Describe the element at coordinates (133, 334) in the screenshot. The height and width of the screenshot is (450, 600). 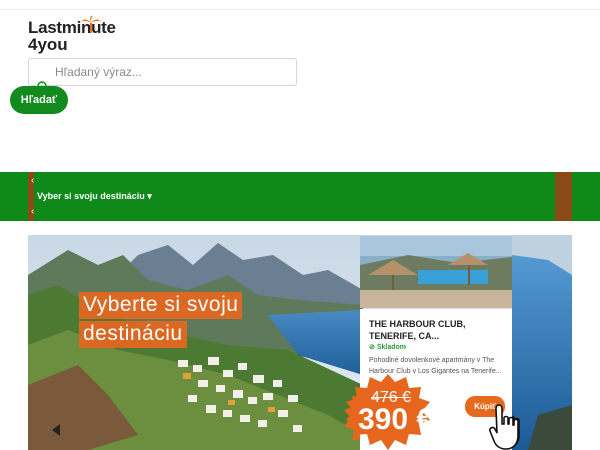
I see `headline-line2: destináciu` at that location.